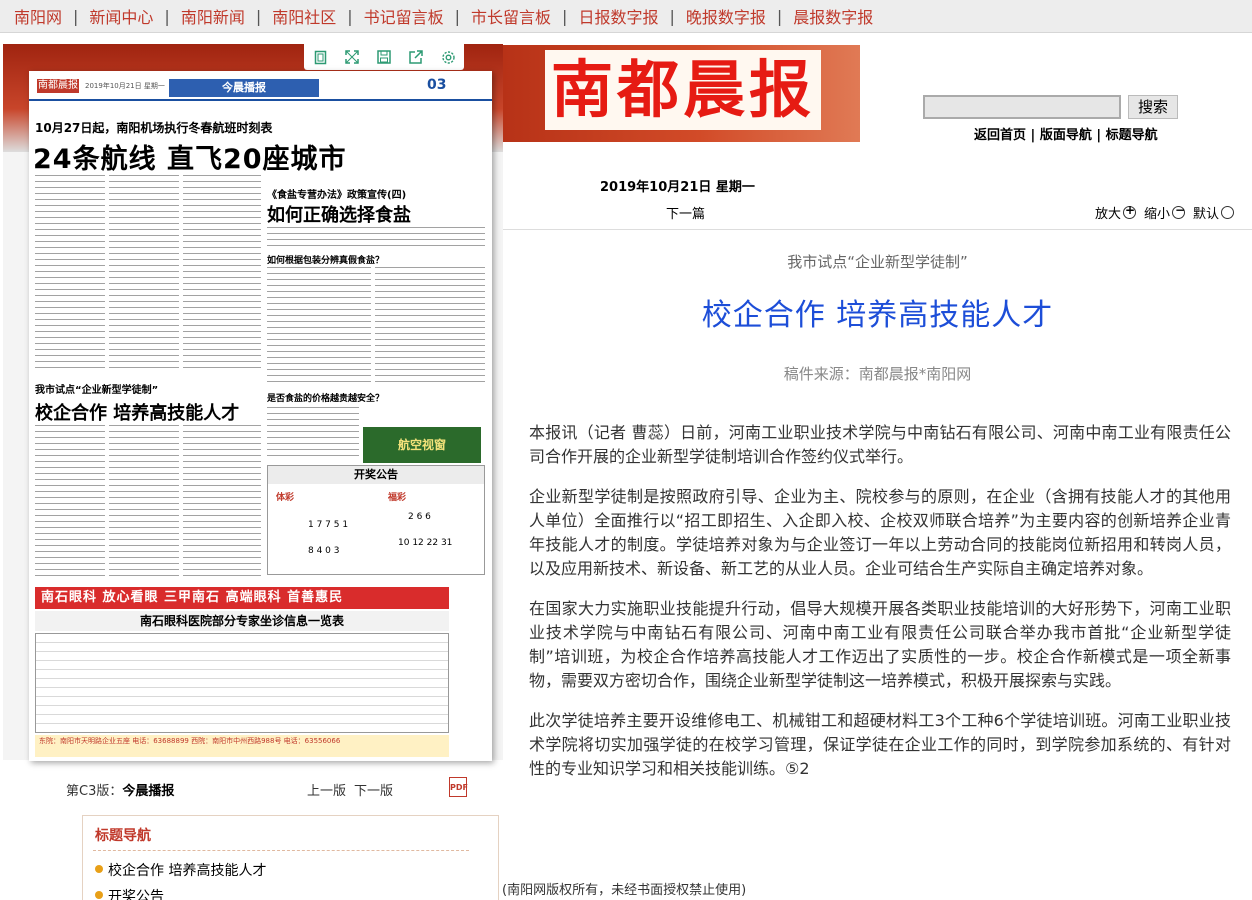  What do you see at coordinates (1153, 107) in the screenshot?
I see `search-button: 搜索` at bounding box center [1153, 107].